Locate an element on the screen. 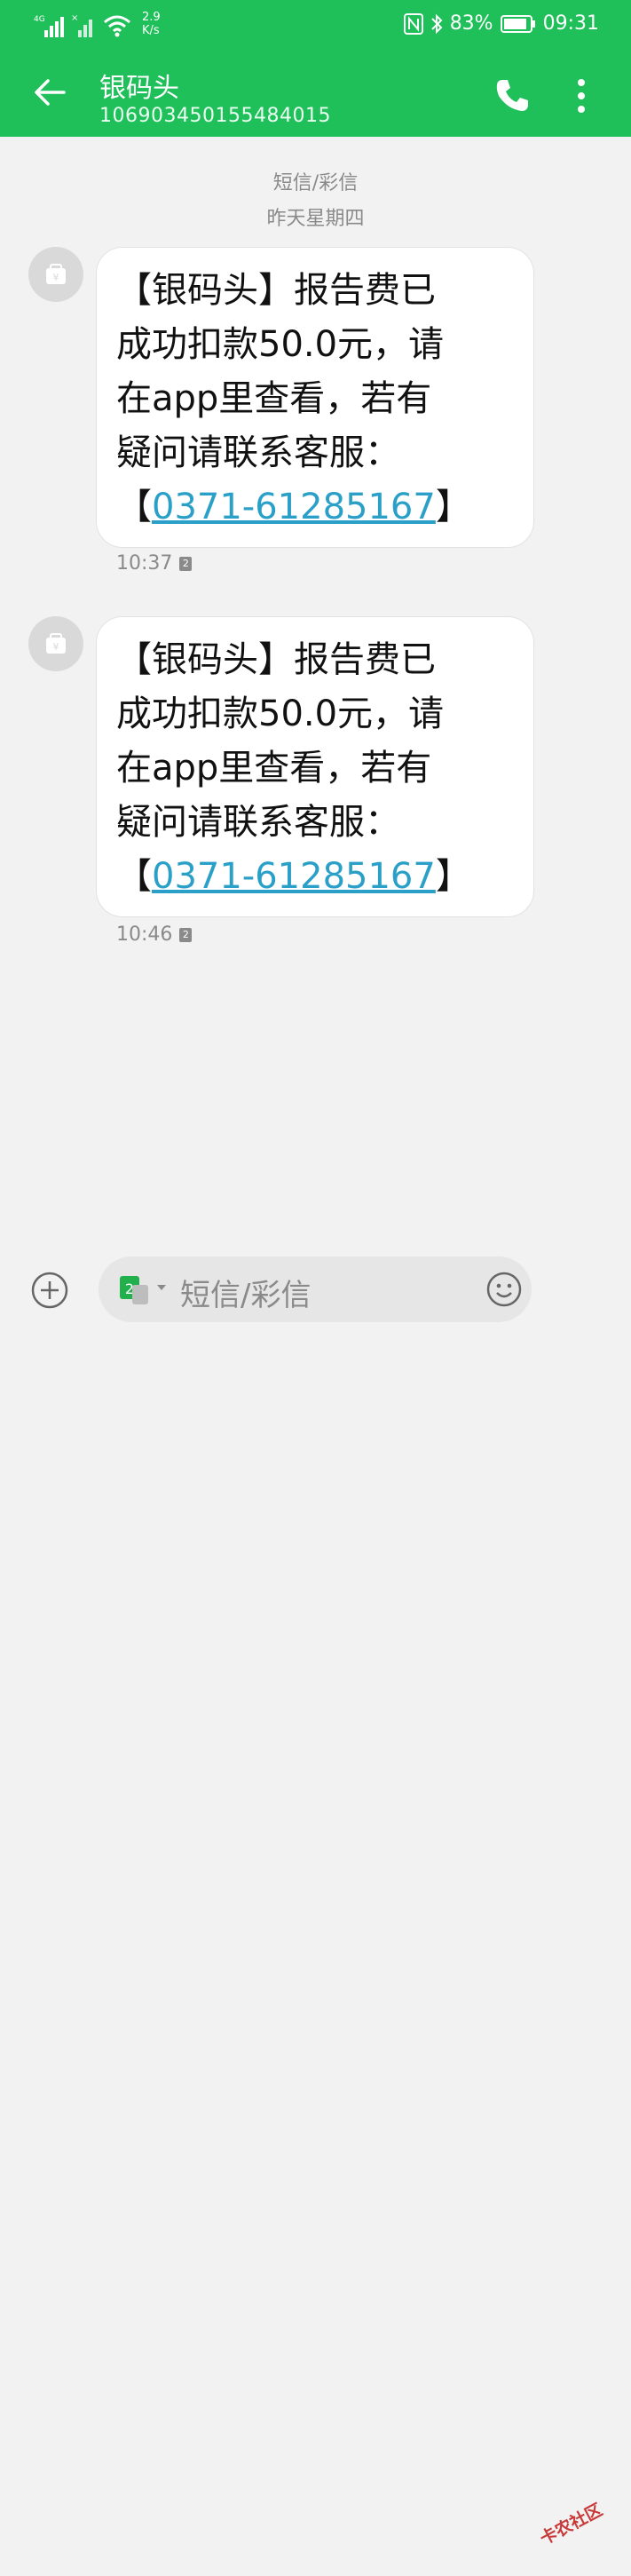  message-time: 10:46 is located at coordinates (144, 935).